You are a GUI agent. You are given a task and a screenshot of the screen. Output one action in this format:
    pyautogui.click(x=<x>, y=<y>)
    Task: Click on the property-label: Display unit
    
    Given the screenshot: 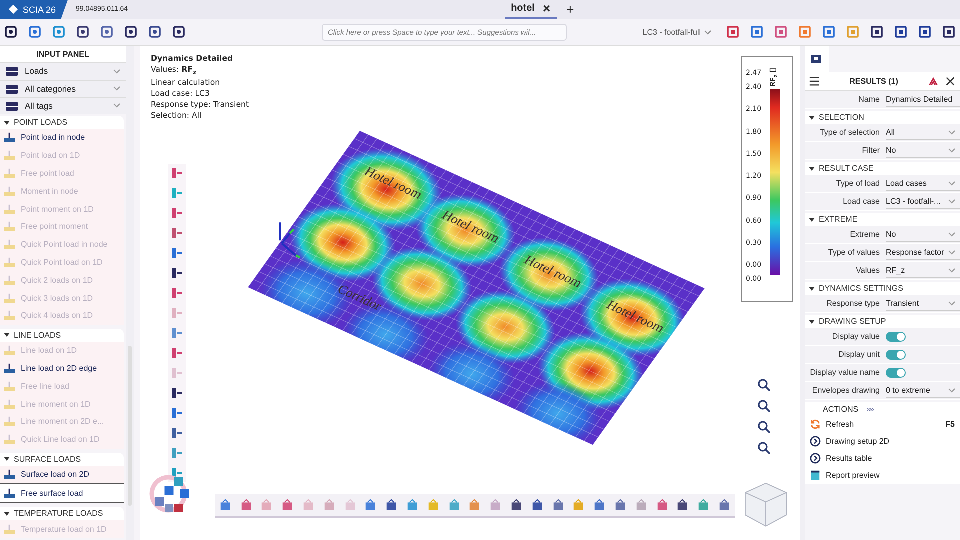 What is the action you would take?
    pyautogui.click(x=859, y=354)
    